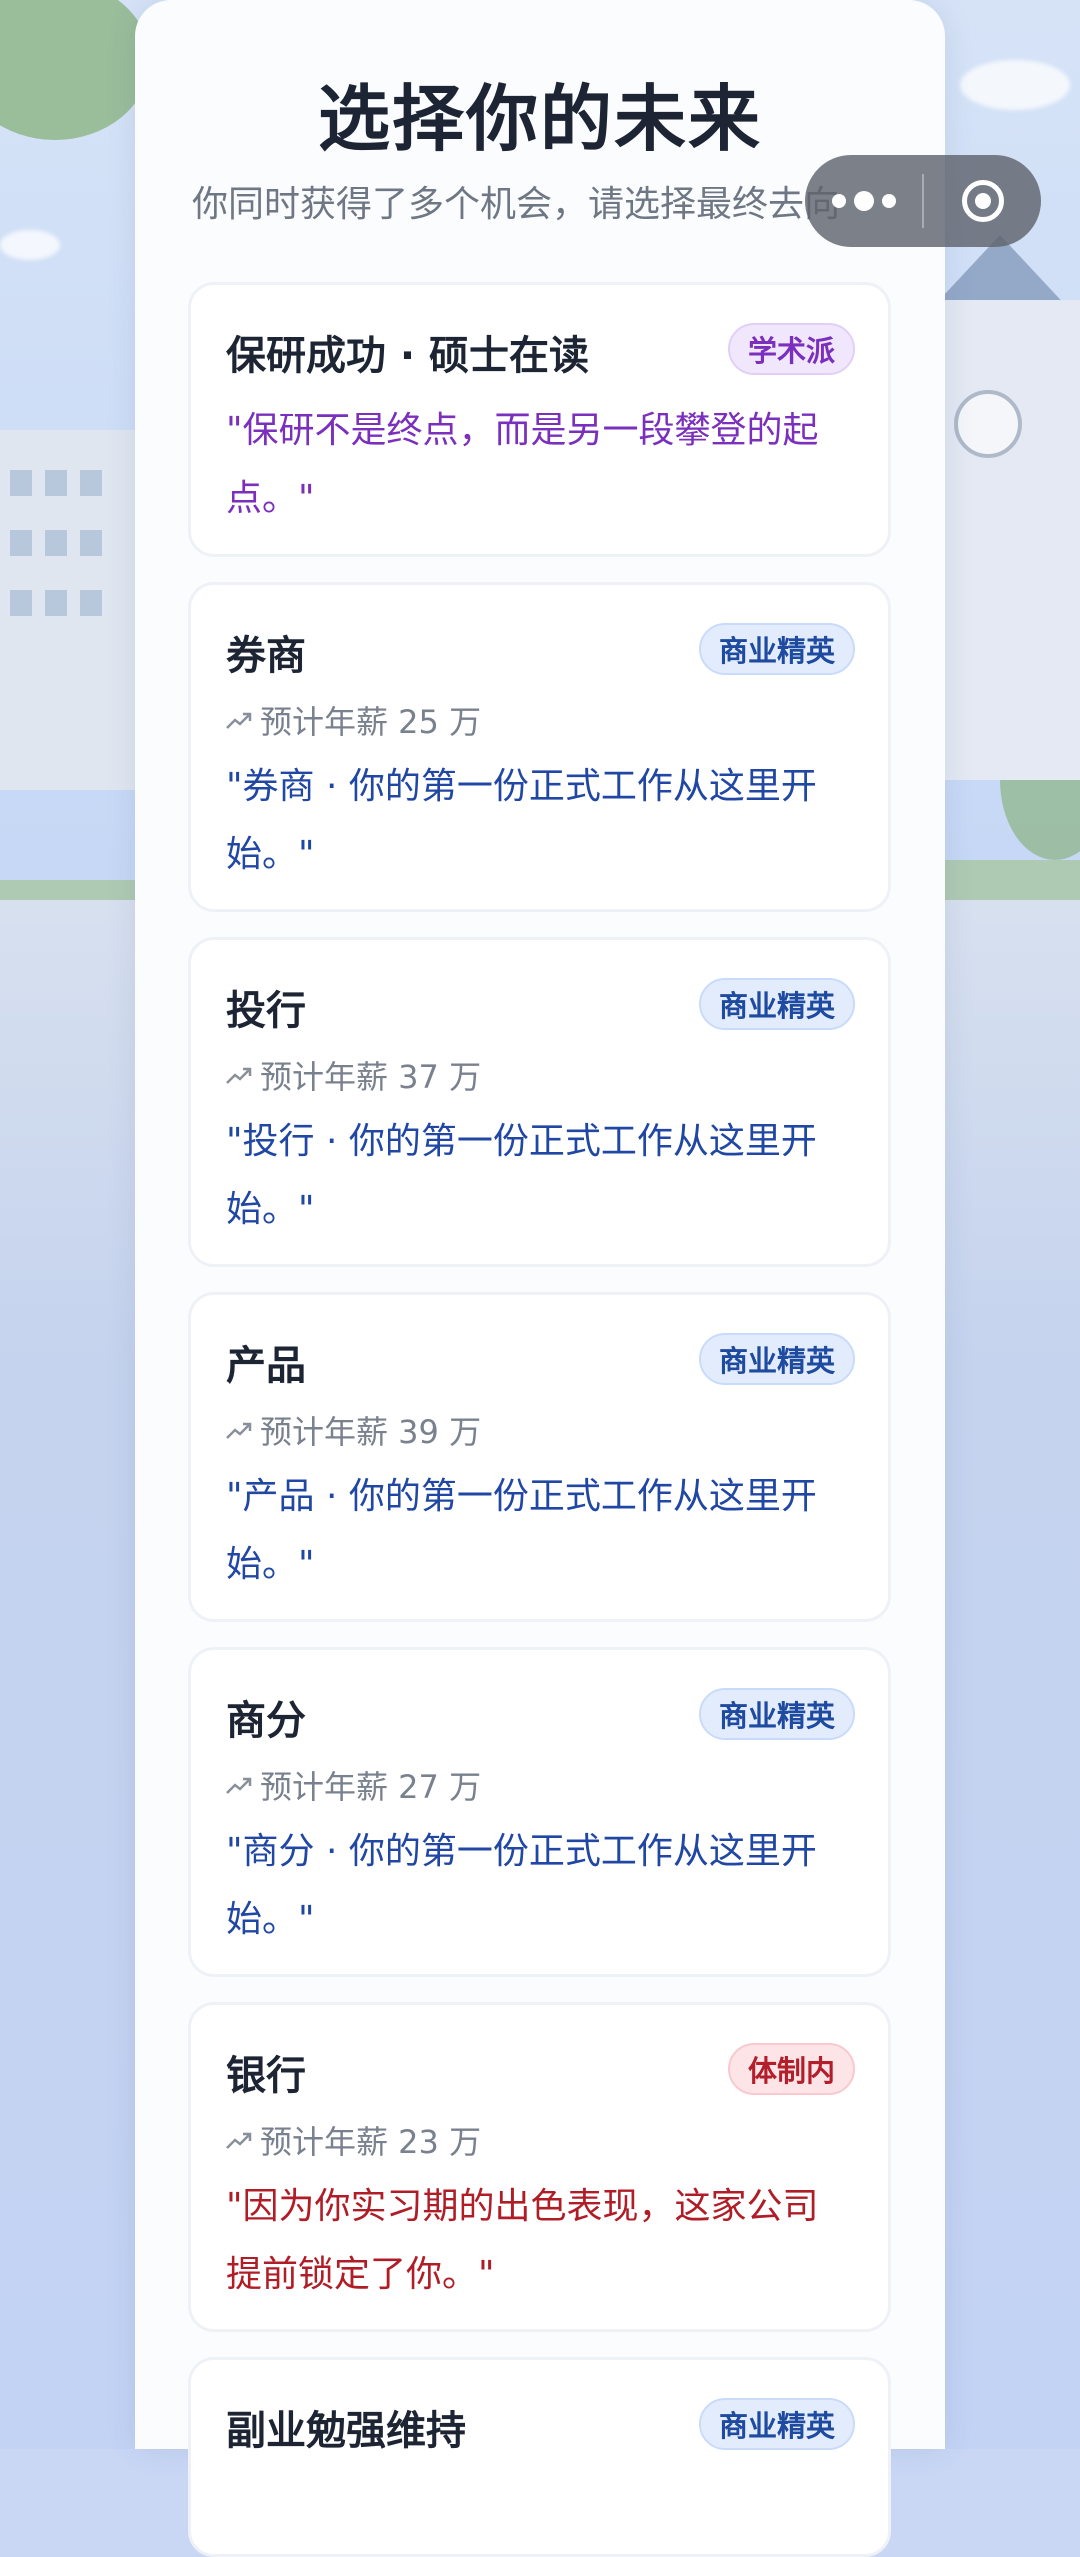 This screenshot has width=1080, height=2557. I want to click on salary-row: 预计年薪 23 万, so click(353, 2140).